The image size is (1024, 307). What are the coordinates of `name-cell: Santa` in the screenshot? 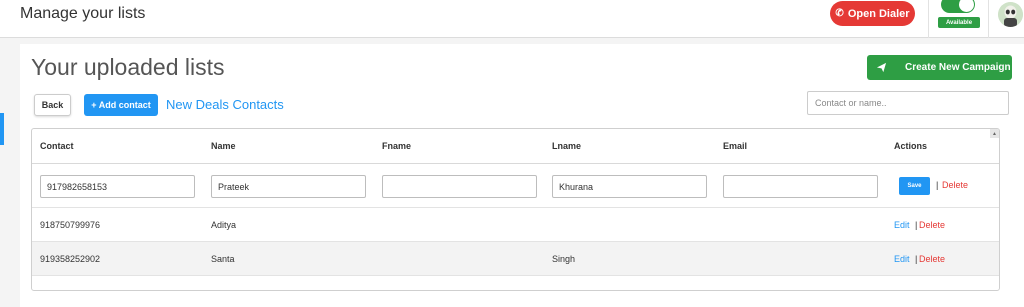 It's located at (223, 259).